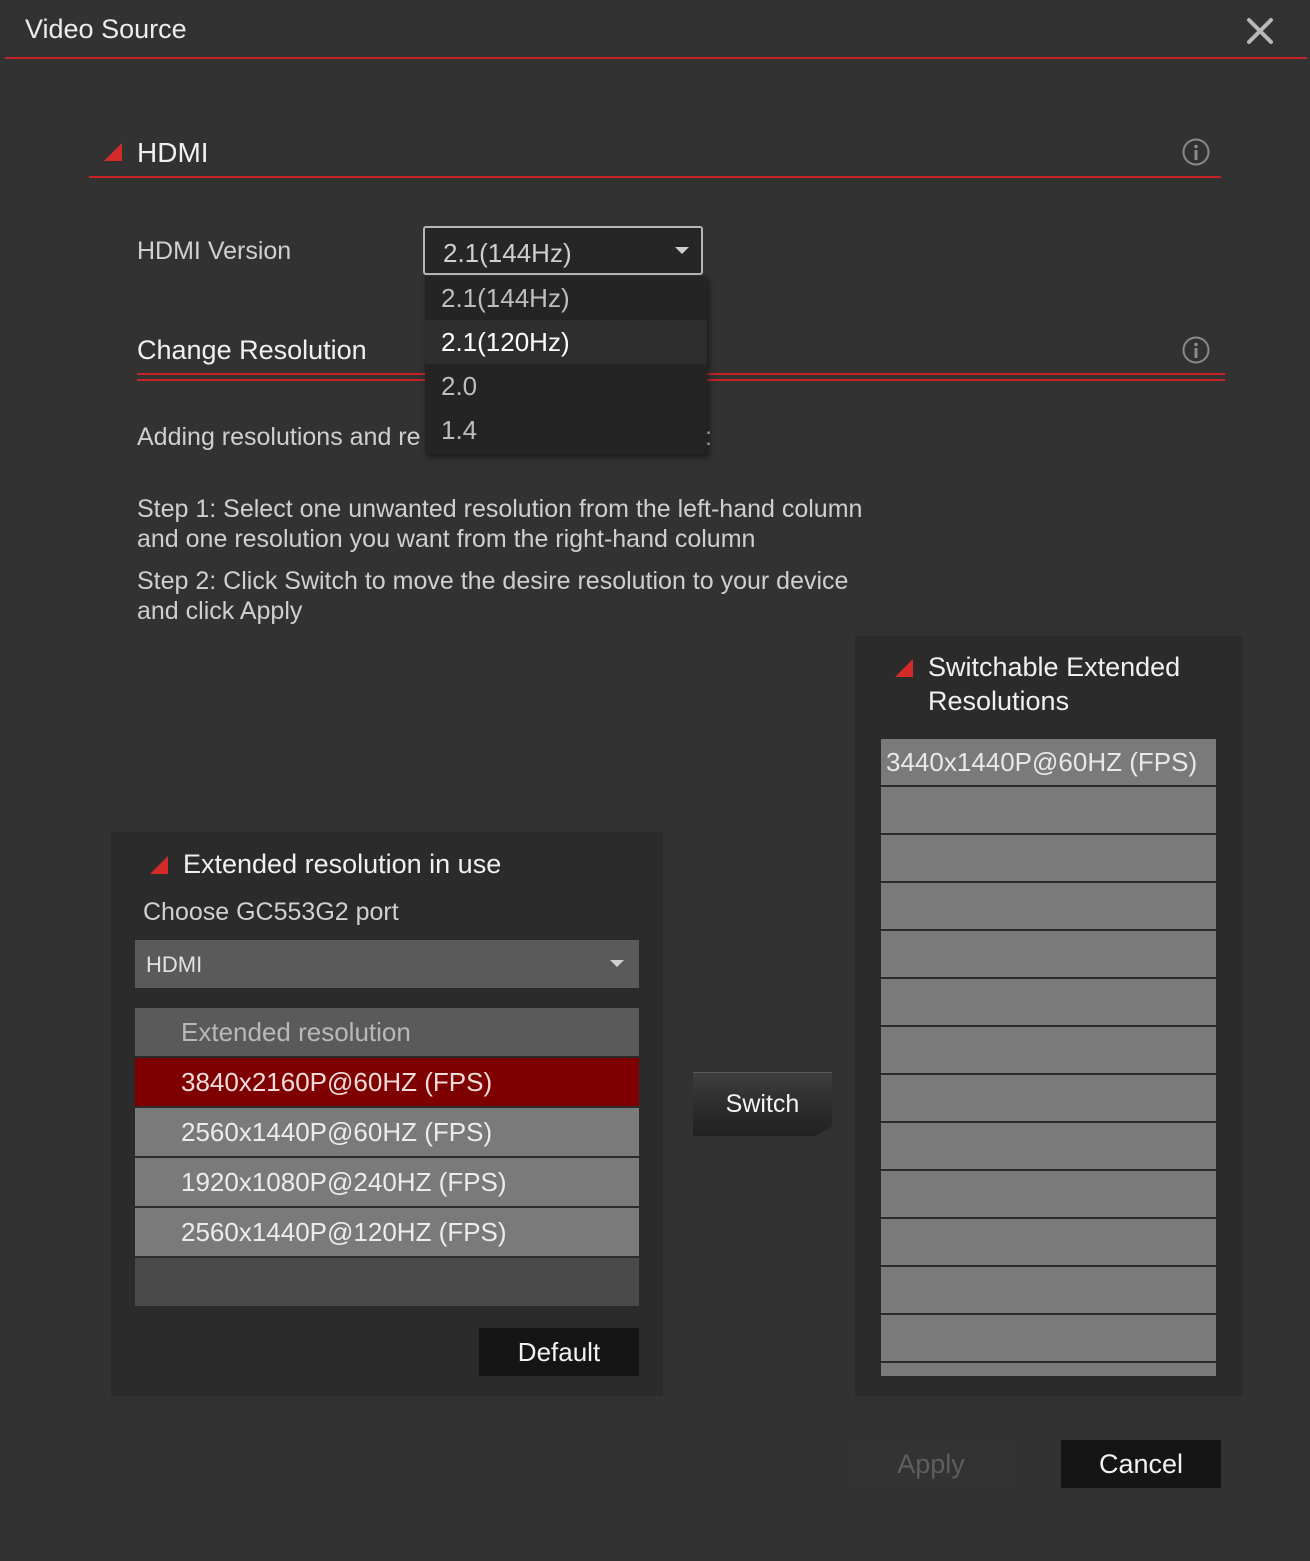 The height and width of the screenshot is (1561, 1310). I want to click on close-icon, so click(1260, 31).